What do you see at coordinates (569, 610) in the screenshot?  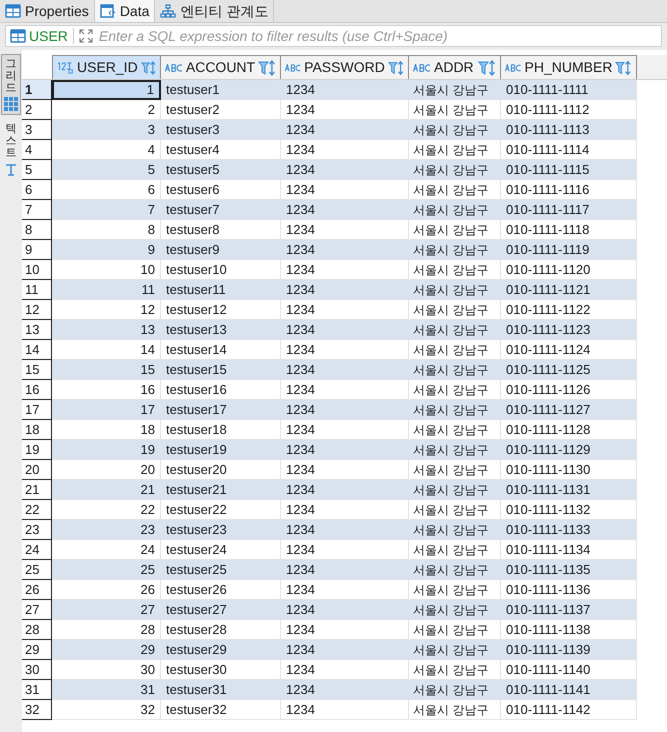 I see `table-cell: 010-1111-1137` at bounding box center [569, 610].